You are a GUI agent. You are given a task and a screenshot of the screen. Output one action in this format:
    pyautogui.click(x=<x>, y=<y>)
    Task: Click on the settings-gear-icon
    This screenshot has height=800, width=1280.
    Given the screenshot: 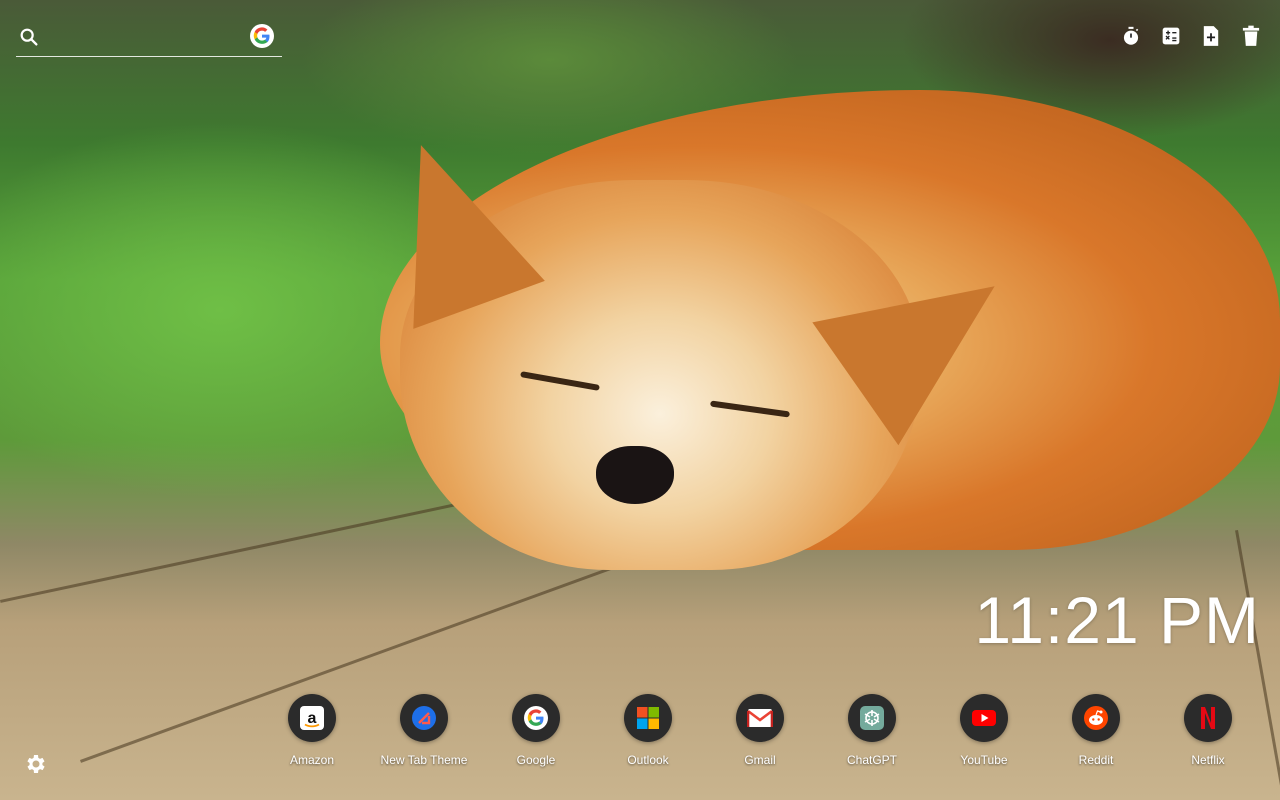 What is the action you would take?
    pyautogui.click(x=36, y=764)
    